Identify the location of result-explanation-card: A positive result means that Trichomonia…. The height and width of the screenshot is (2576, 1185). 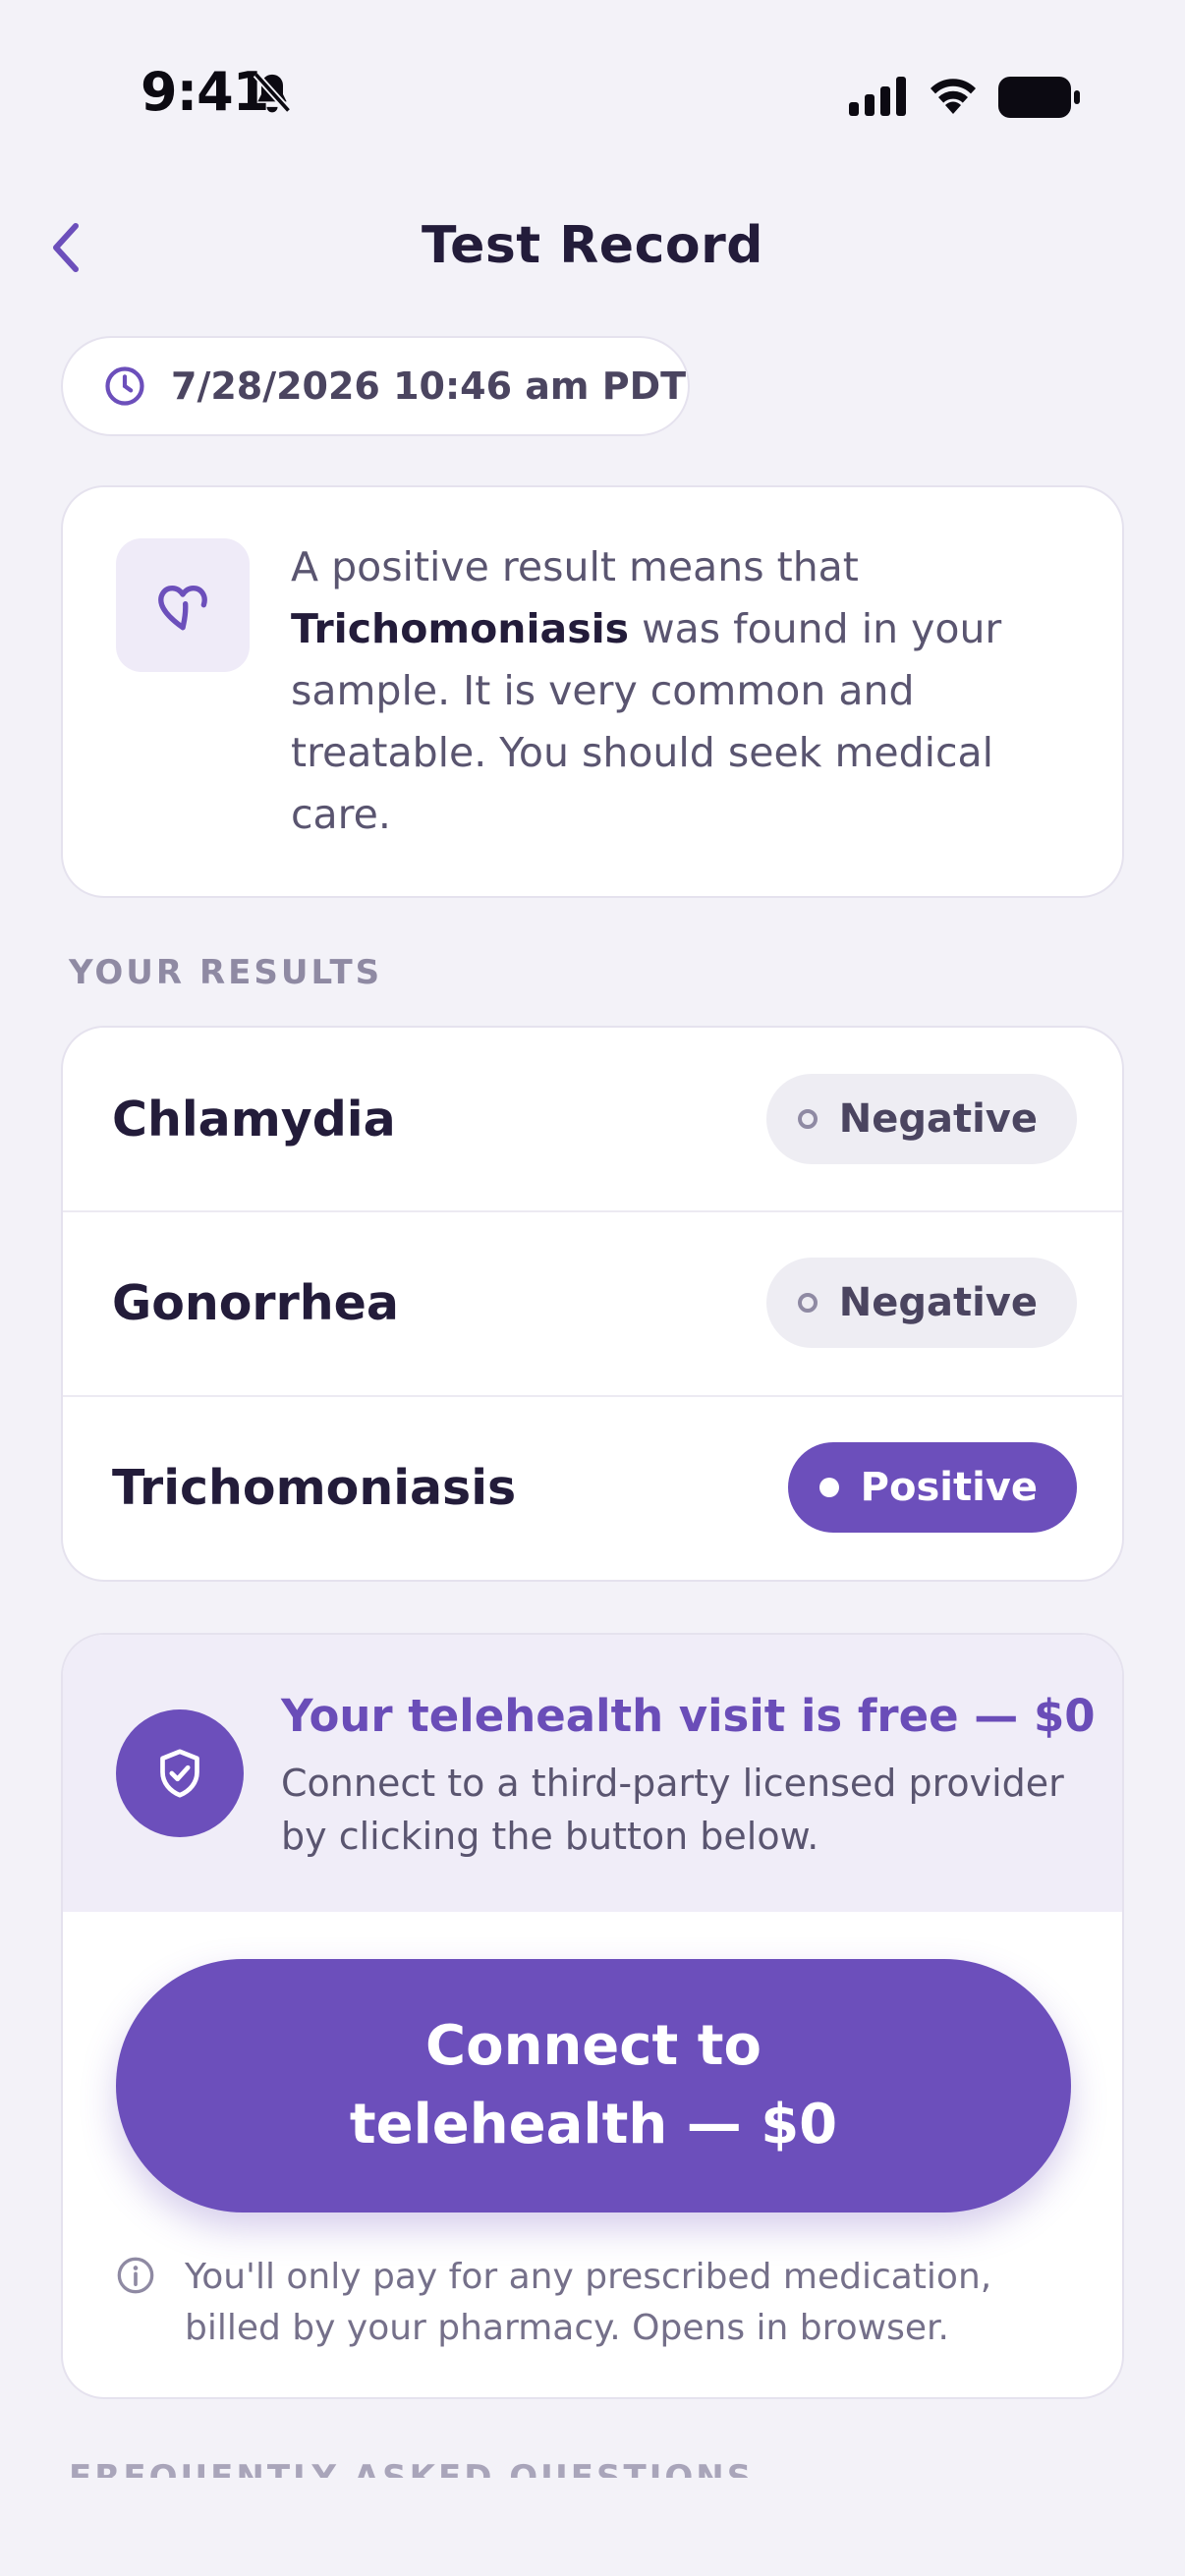
(592, 691).